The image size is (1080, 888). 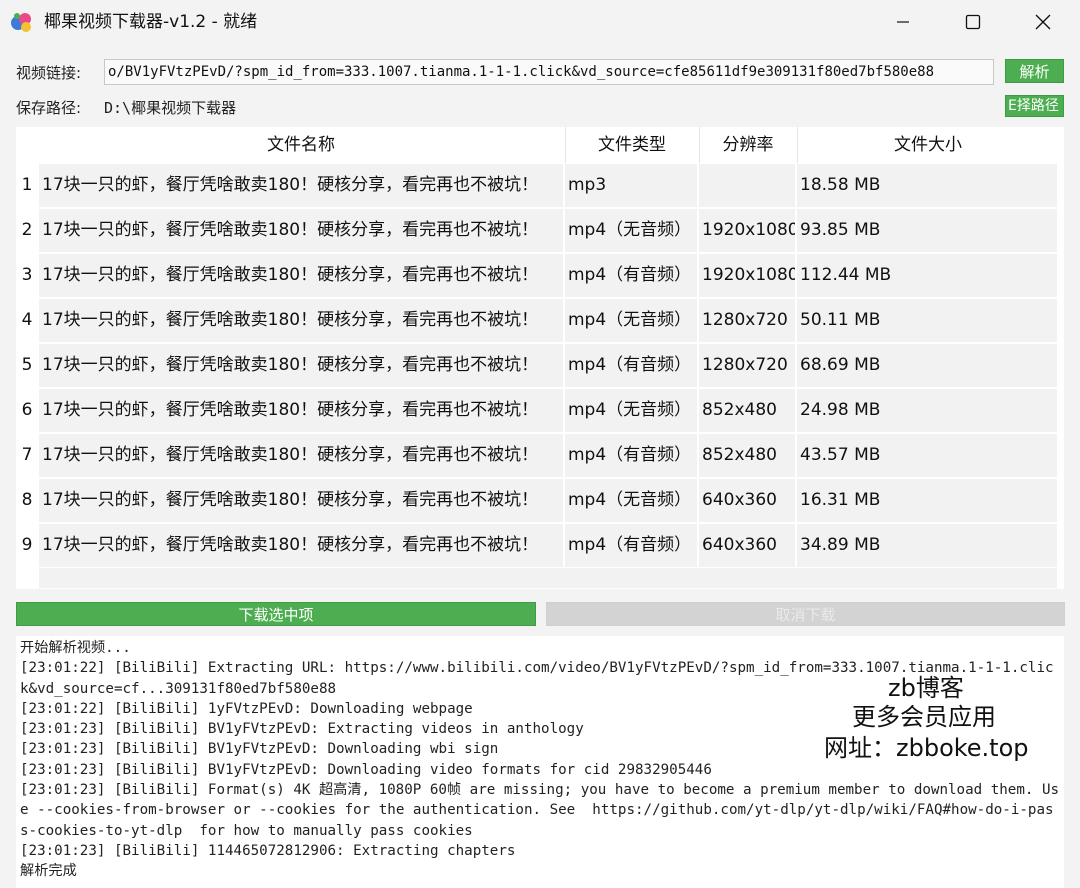 What do you see at coordinates (48, 871) in the screenshot?
I see `log-line: 解析完成` at bounding box center [48, 871].